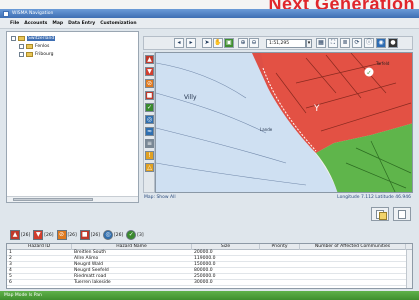 This screenshot has height=300, width=419. What do you see at coordinates (316, 109) in the screenshot?
I see `cursor-mark: Y` at bounding box center [316, 109].